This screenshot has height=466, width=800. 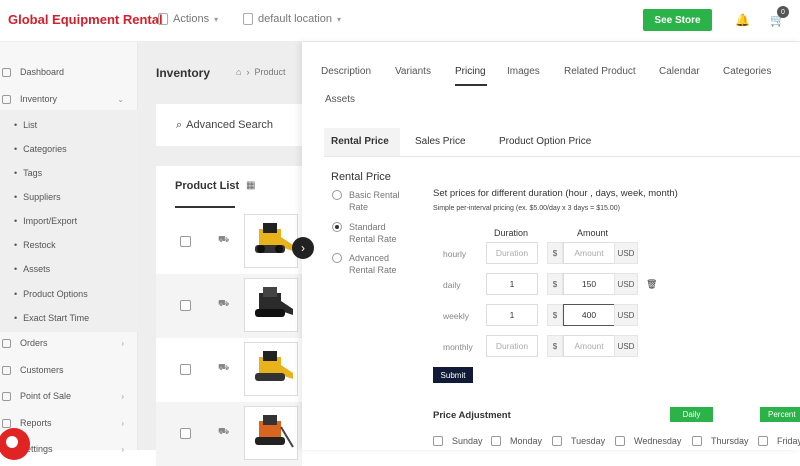 What do you see at coordinates (779, 441) in the screenshot?
I see `day-checkbox-friday: Friday` at bounding box center [779, 441].